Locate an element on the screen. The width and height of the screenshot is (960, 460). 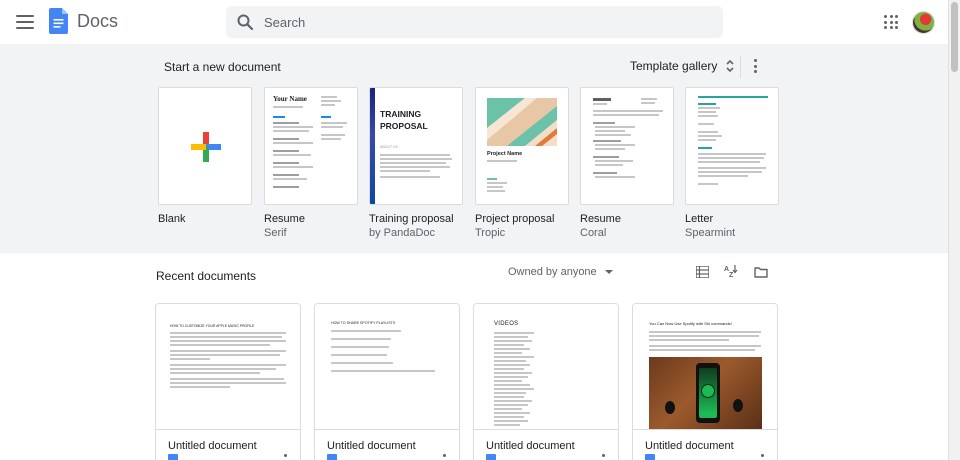
sort-az-icon: A Z is located at coordinates (731, 271).